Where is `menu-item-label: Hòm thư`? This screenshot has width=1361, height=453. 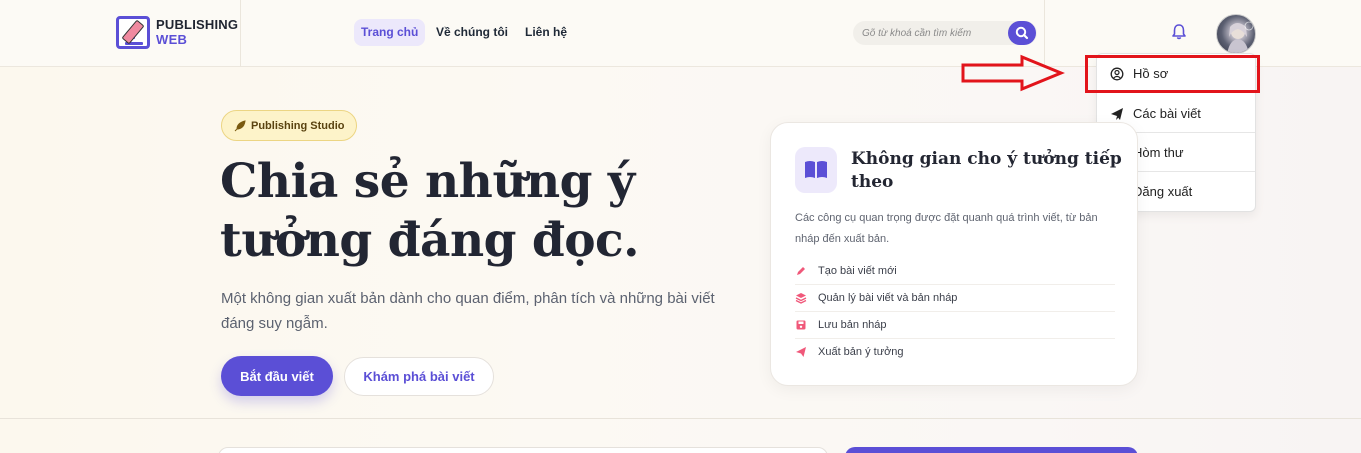 menu-item-label: Hòm thư is located at coordinates (1158, 152).